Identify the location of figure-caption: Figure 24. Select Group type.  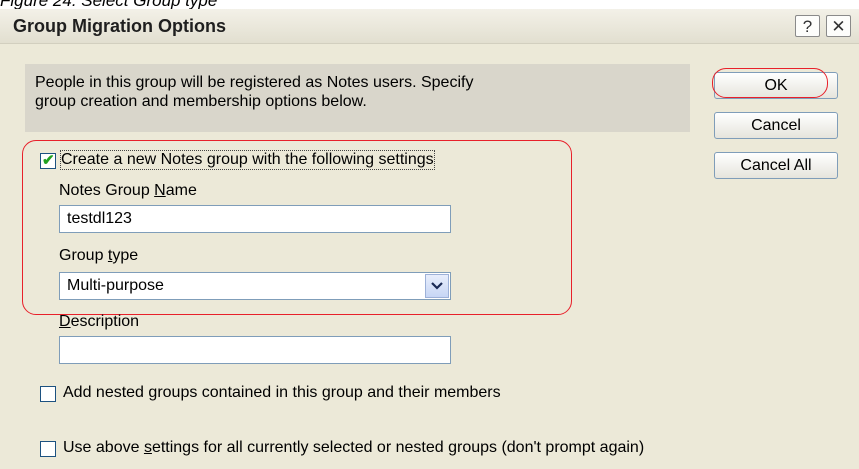
(109, 5).